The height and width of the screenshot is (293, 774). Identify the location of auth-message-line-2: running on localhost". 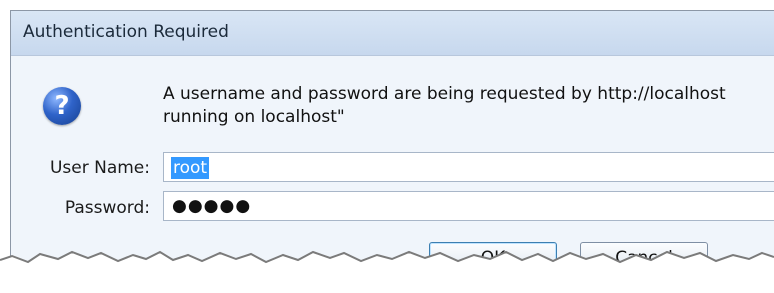
(254, 117).